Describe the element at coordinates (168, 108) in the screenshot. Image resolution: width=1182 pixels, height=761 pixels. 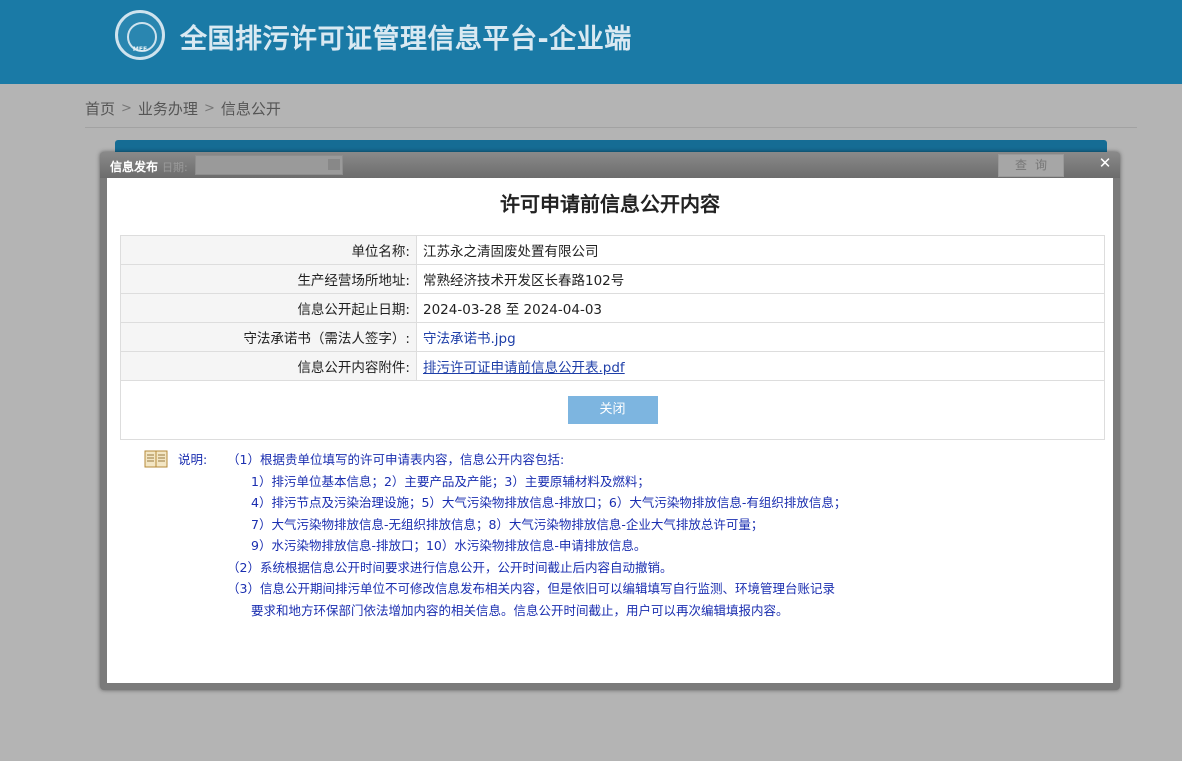
I see `breadcrumb-business: 业务办理` at that location.